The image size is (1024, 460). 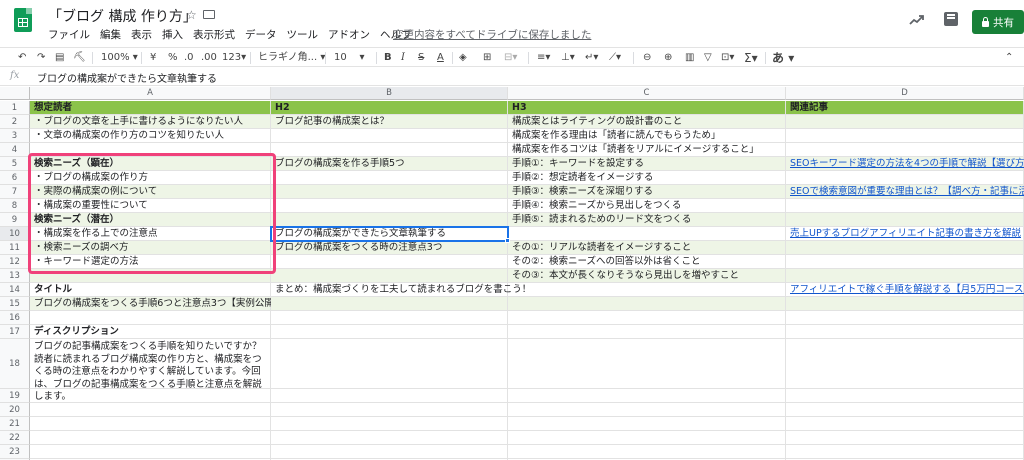 I want to click on cell-c1: H3, so click(x=647, y=108).